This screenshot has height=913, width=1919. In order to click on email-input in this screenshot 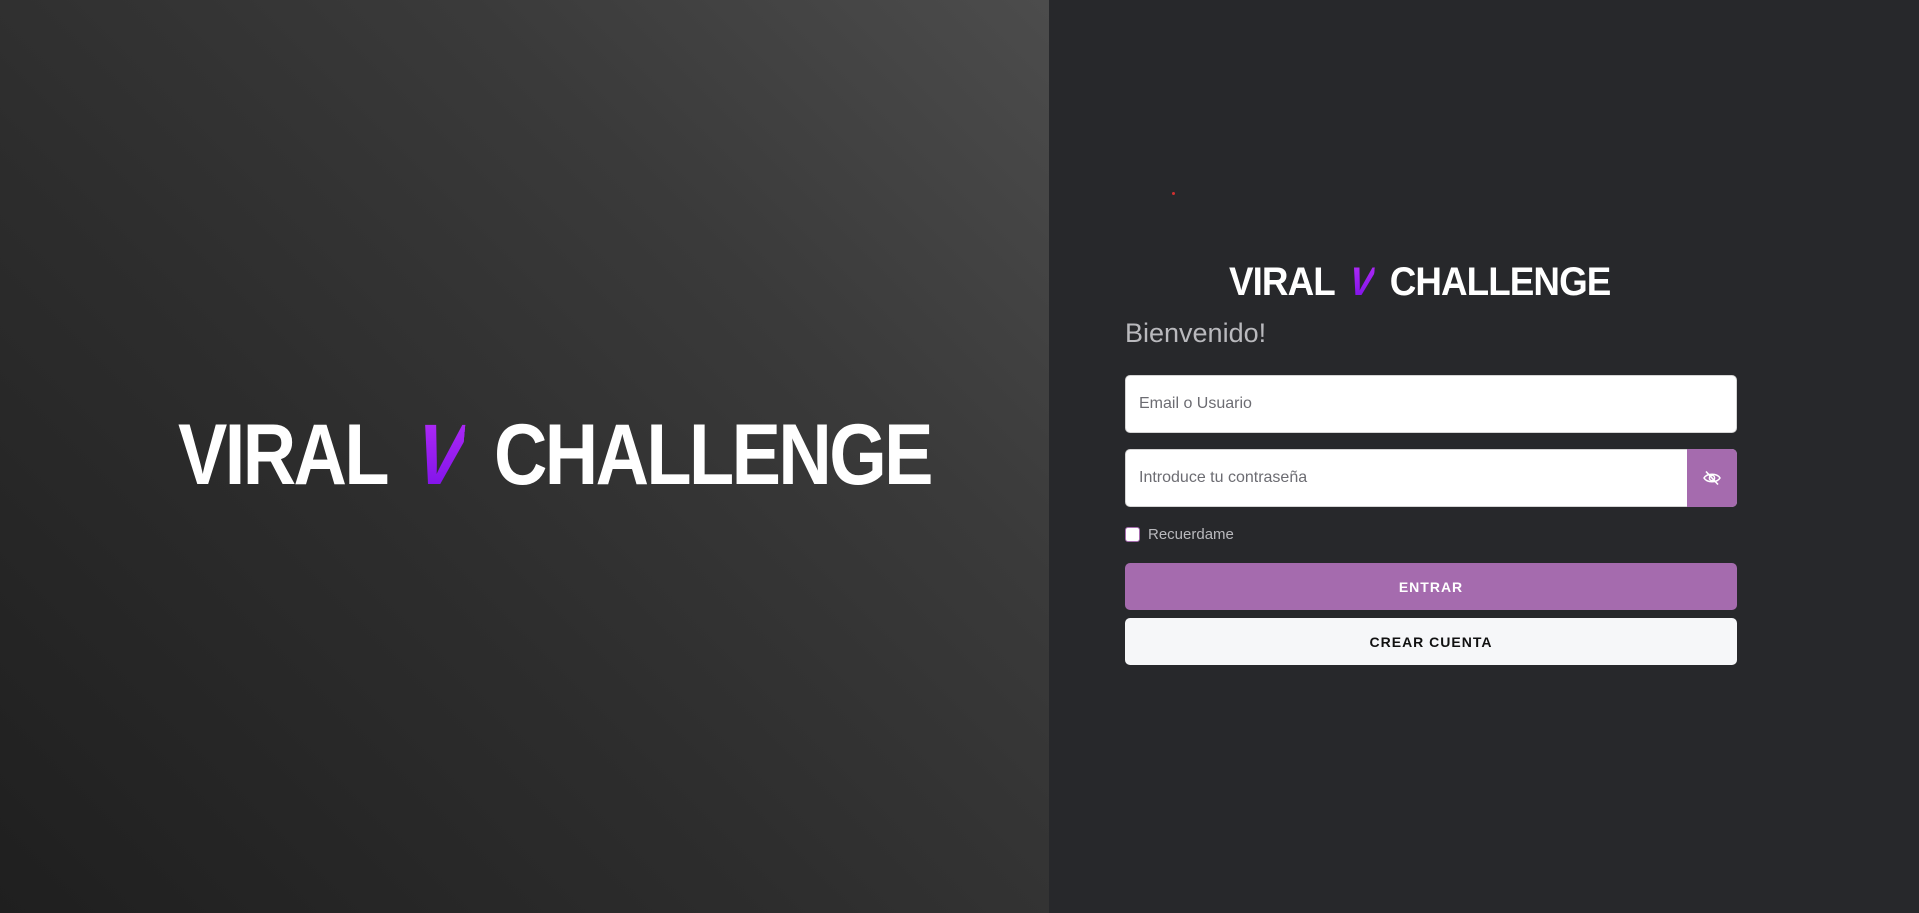, I will do `click(1431, 404)`.